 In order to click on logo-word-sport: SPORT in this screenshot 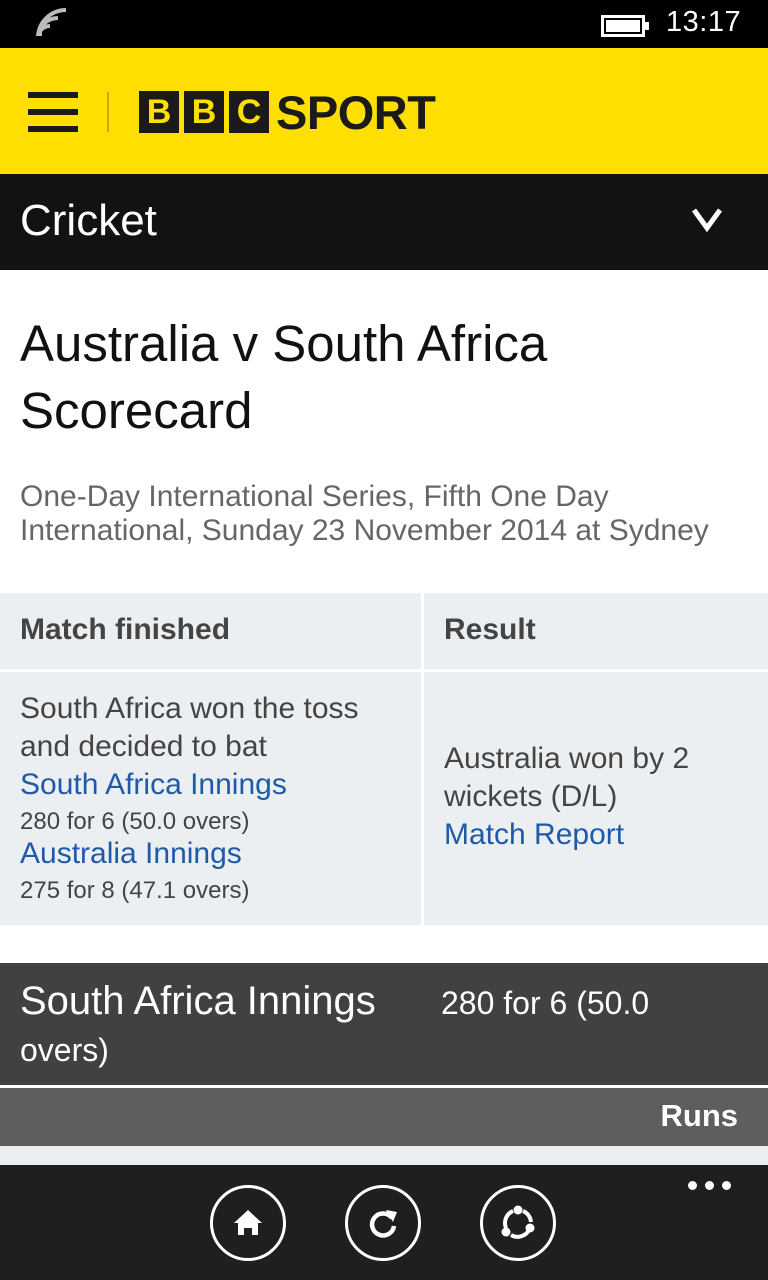, I will do `click(356, 112)`.